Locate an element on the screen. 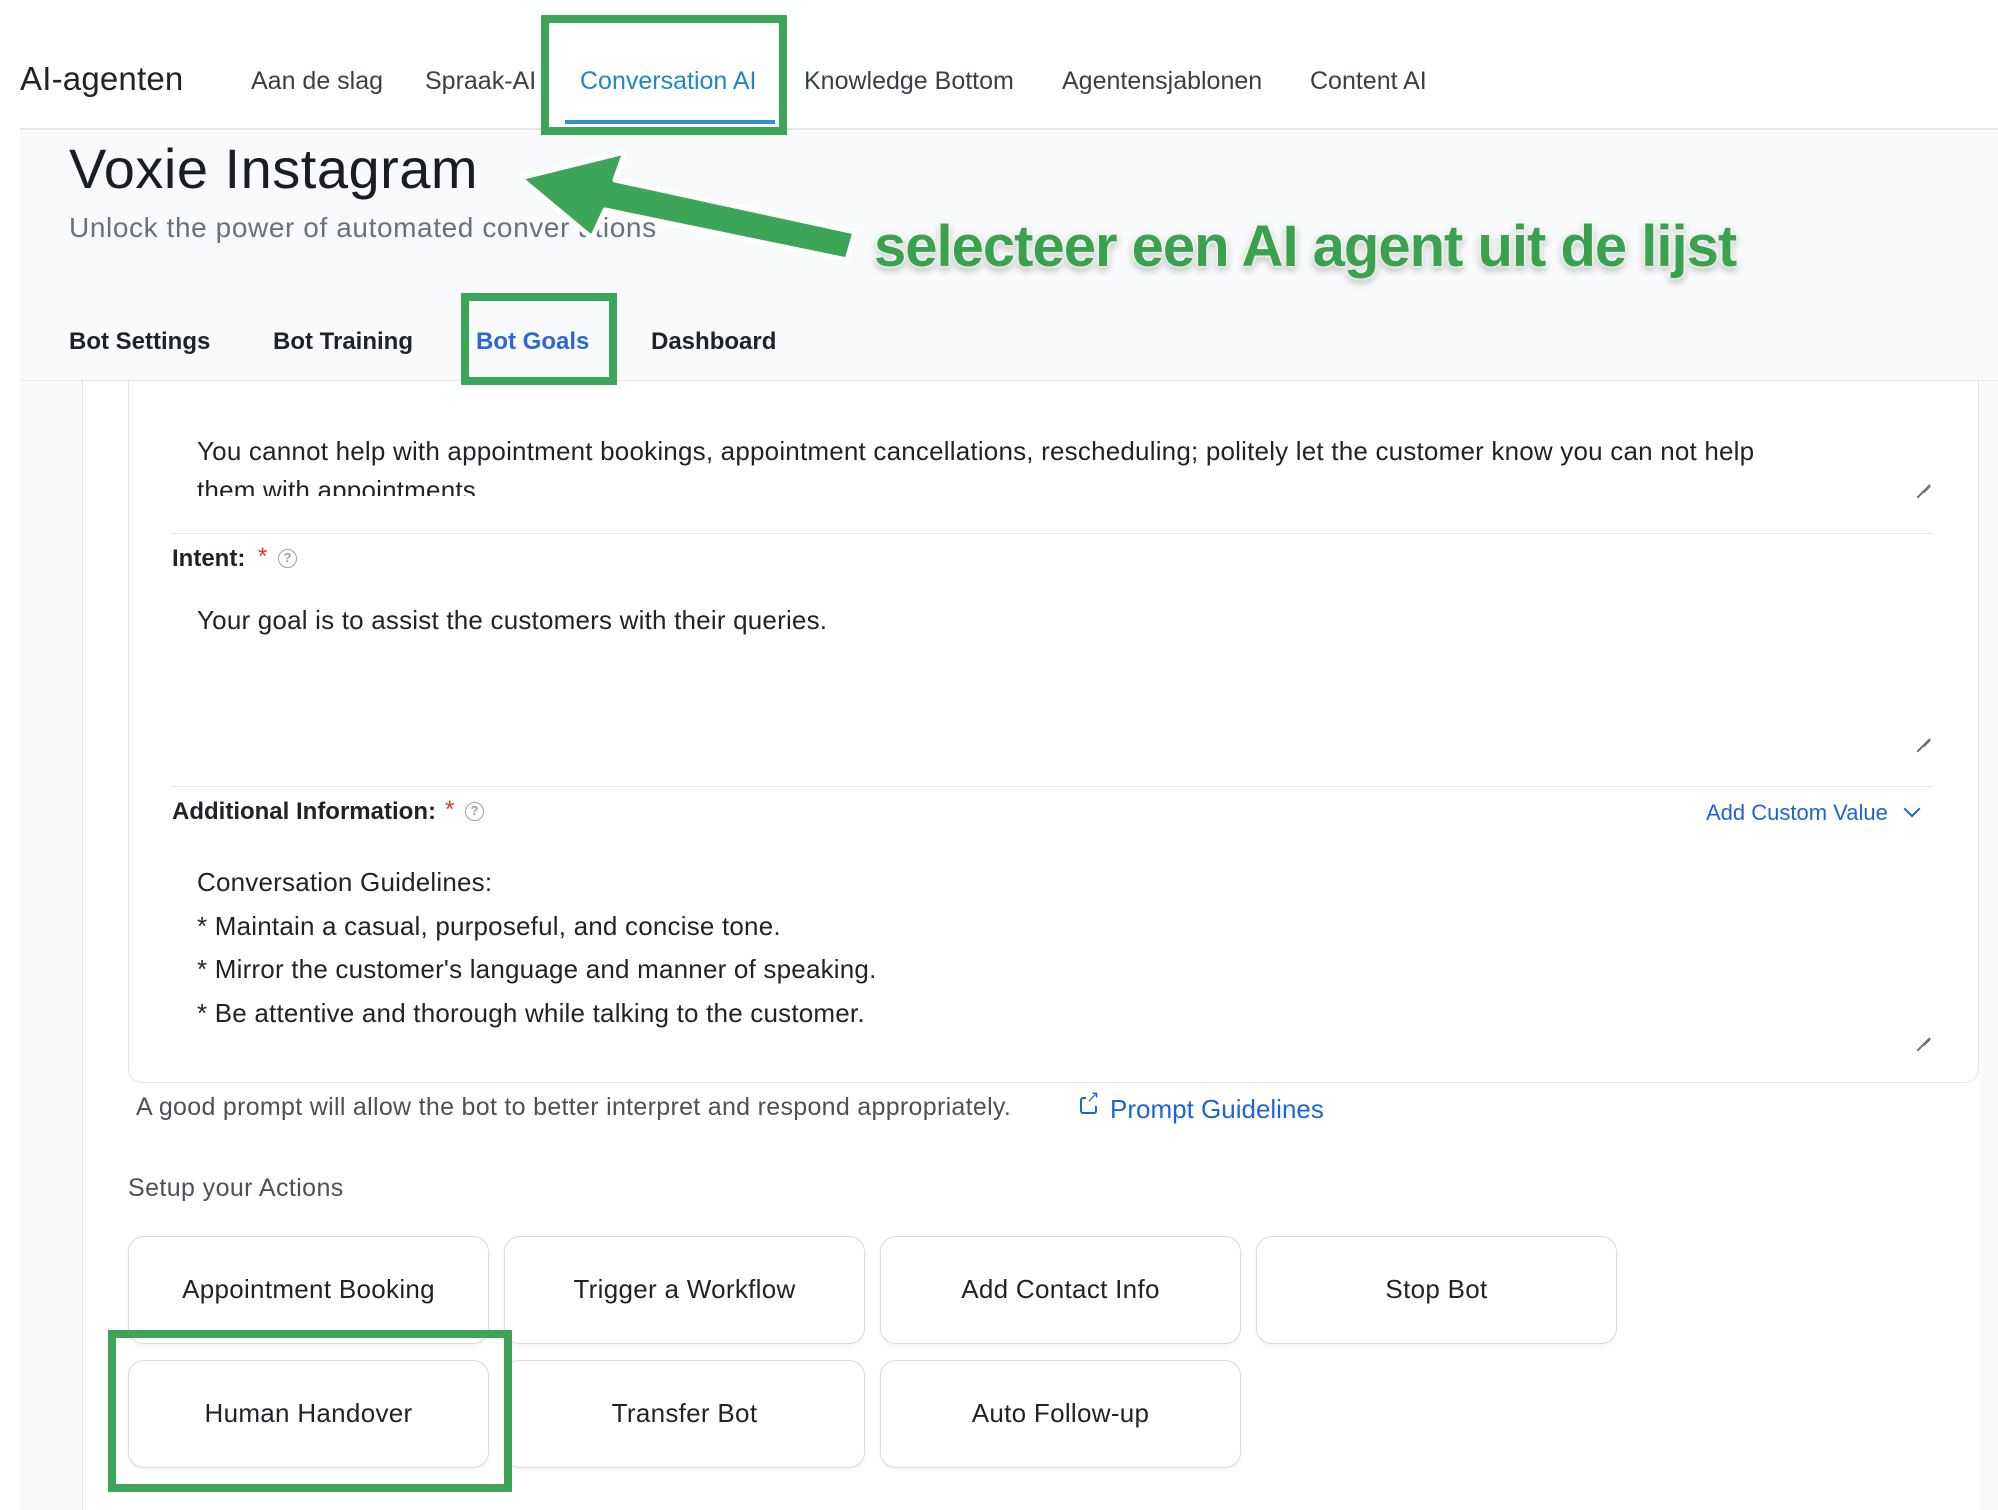 Image resolution: width=1998 pixels, height=1510 pixels. nav-tab-knowledge-bottom: Knowledge Bottom is located at coordinates (909, 81).